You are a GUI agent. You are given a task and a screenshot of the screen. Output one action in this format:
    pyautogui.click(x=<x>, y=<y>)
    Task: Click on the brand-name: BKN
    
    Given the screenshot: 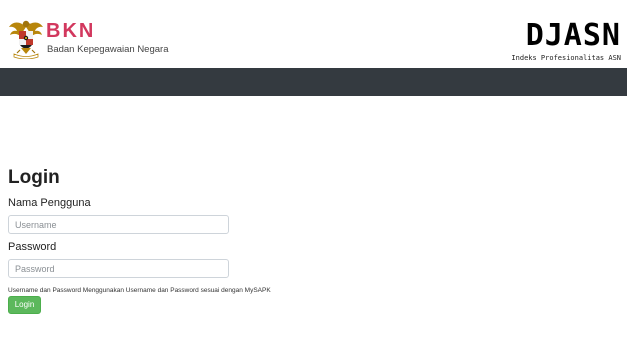 What is the action you would take?
    pyautogui.click(x=71, y=31)
    